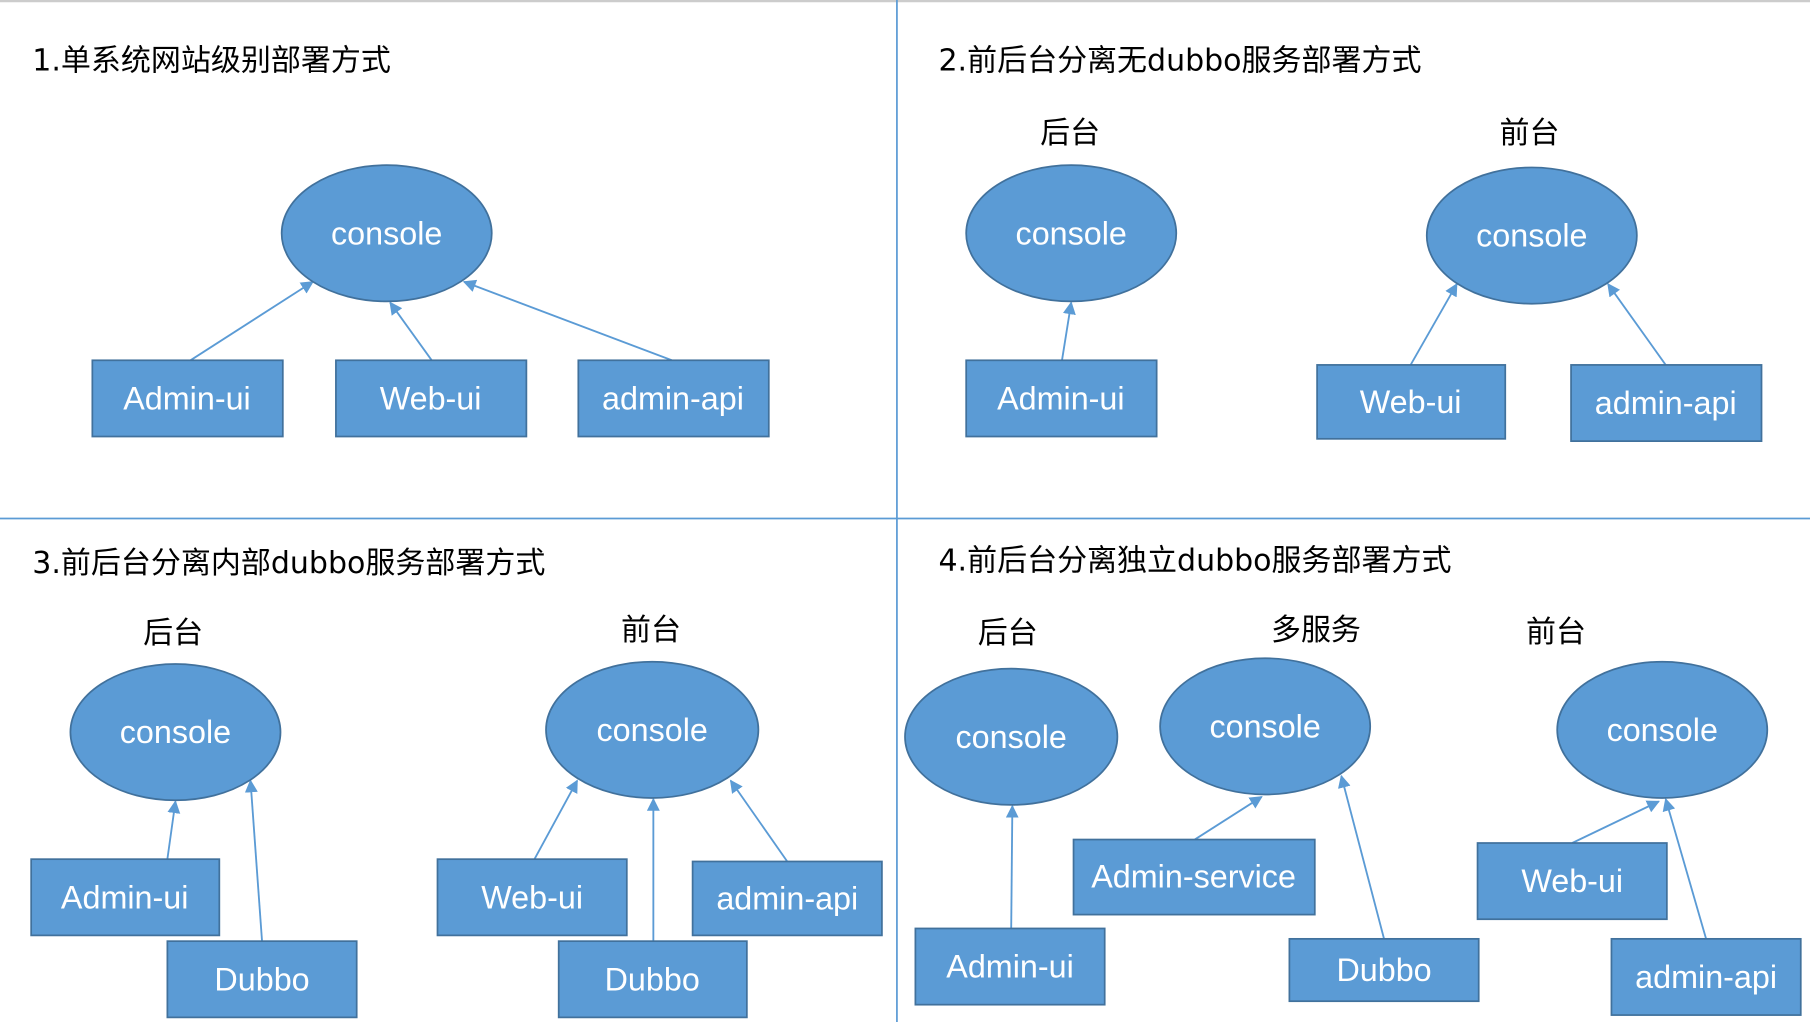 Image resolution: width=1810 pixels, height=1022 pixels. What do you see at coordinates (1316, 630) in the screenshot?
I see `service-label: 多服务` at bounding box center [1316, 630].